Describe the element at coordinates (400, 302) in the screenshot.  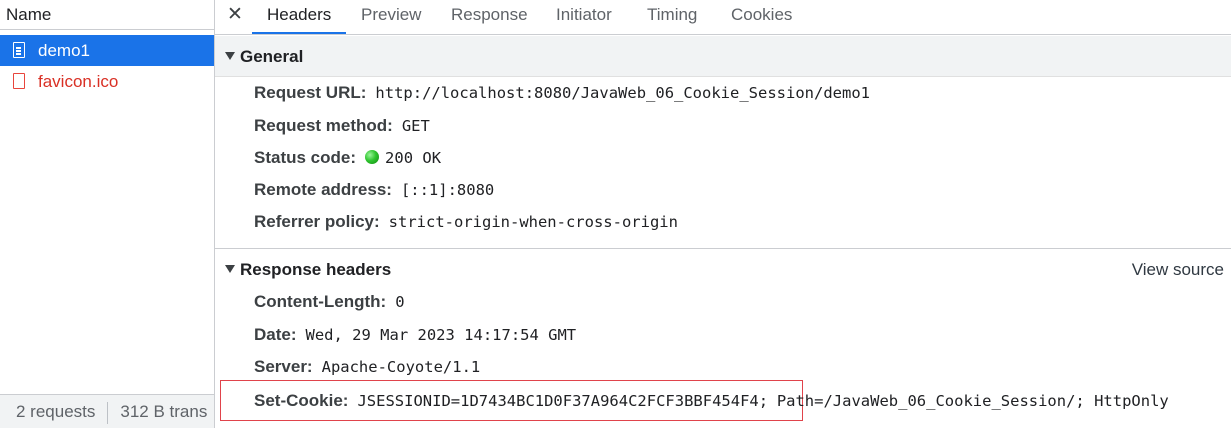
I see `header-value: 0` at that location.